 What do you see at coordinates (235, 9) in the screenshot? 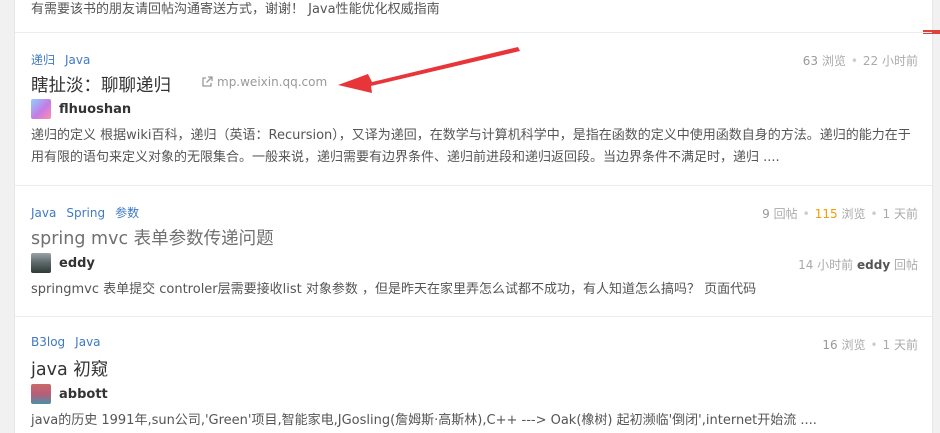
I see `previous-post-excerpt: 有需要该书的朋友请回帖沟通寄送方式，谢谢！ Java性能优化权威指南` at bounding box center [235, 9].